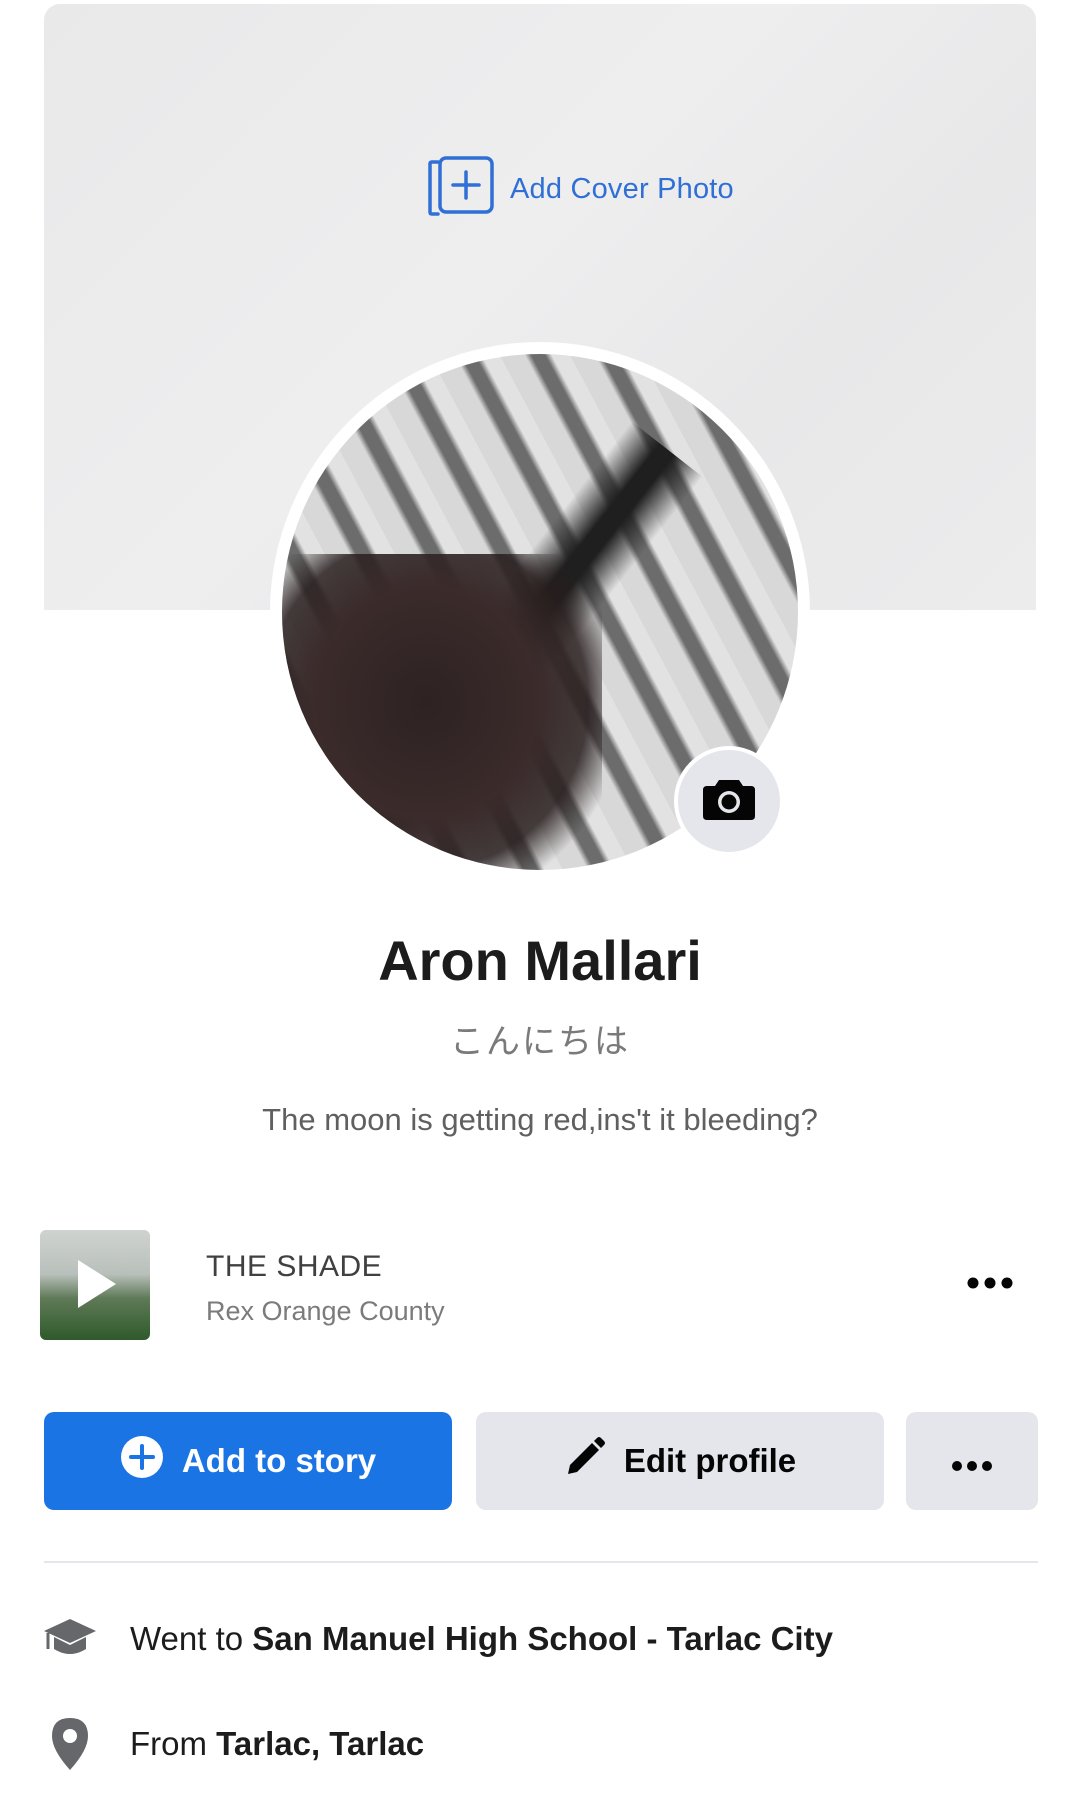 The width and height of the screenshot is (1080, 1815). What do you see at coordinates (320, 1743) in the screenshot?
I see `from-location: Tarlac, Tarlac` at bounding box center [320, 1743].